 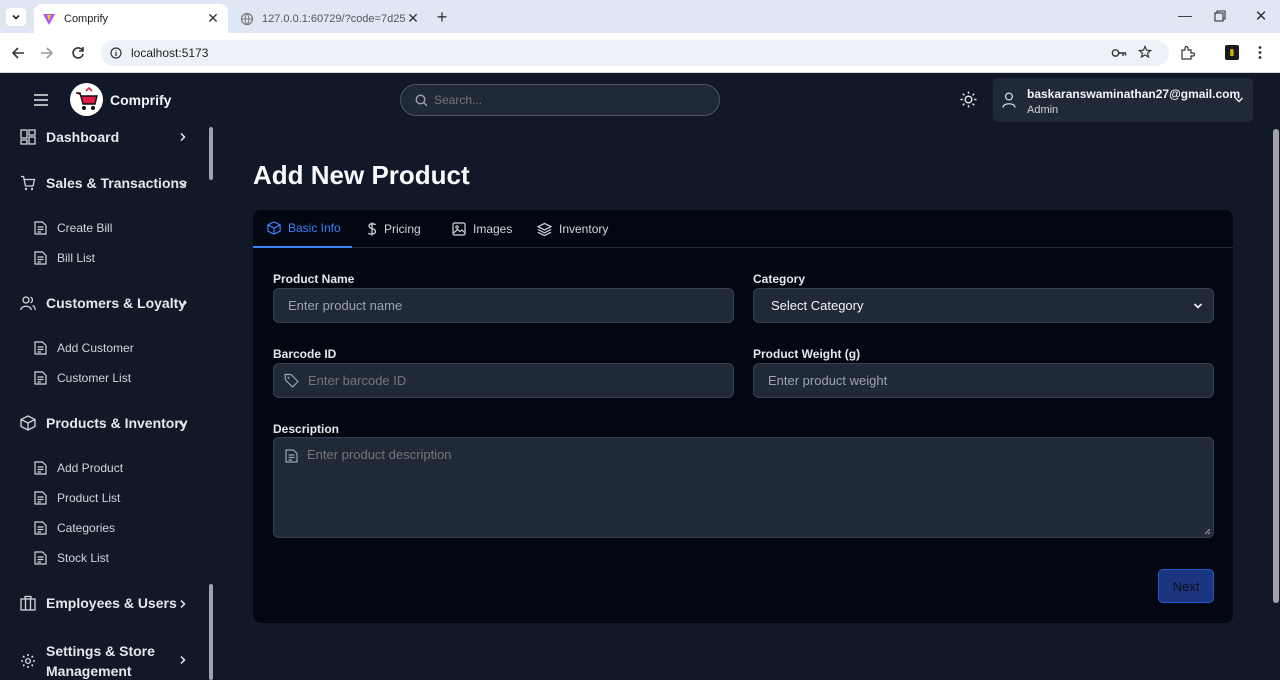 What do you see at coordinates (983, 305) in the screenshot?
I see `category-select: Select Category` at bounding box center [983, 305].